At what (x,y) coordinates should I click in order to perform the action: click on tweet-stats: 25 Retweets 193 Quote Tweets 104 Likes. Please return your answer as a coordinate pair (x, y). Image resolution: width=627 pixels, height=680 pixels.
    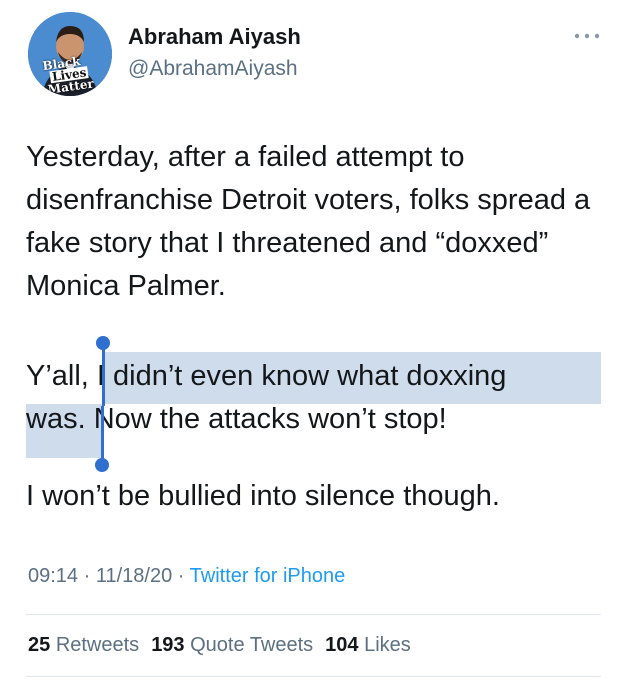
    Looking at the image, I should click on (219, 645).